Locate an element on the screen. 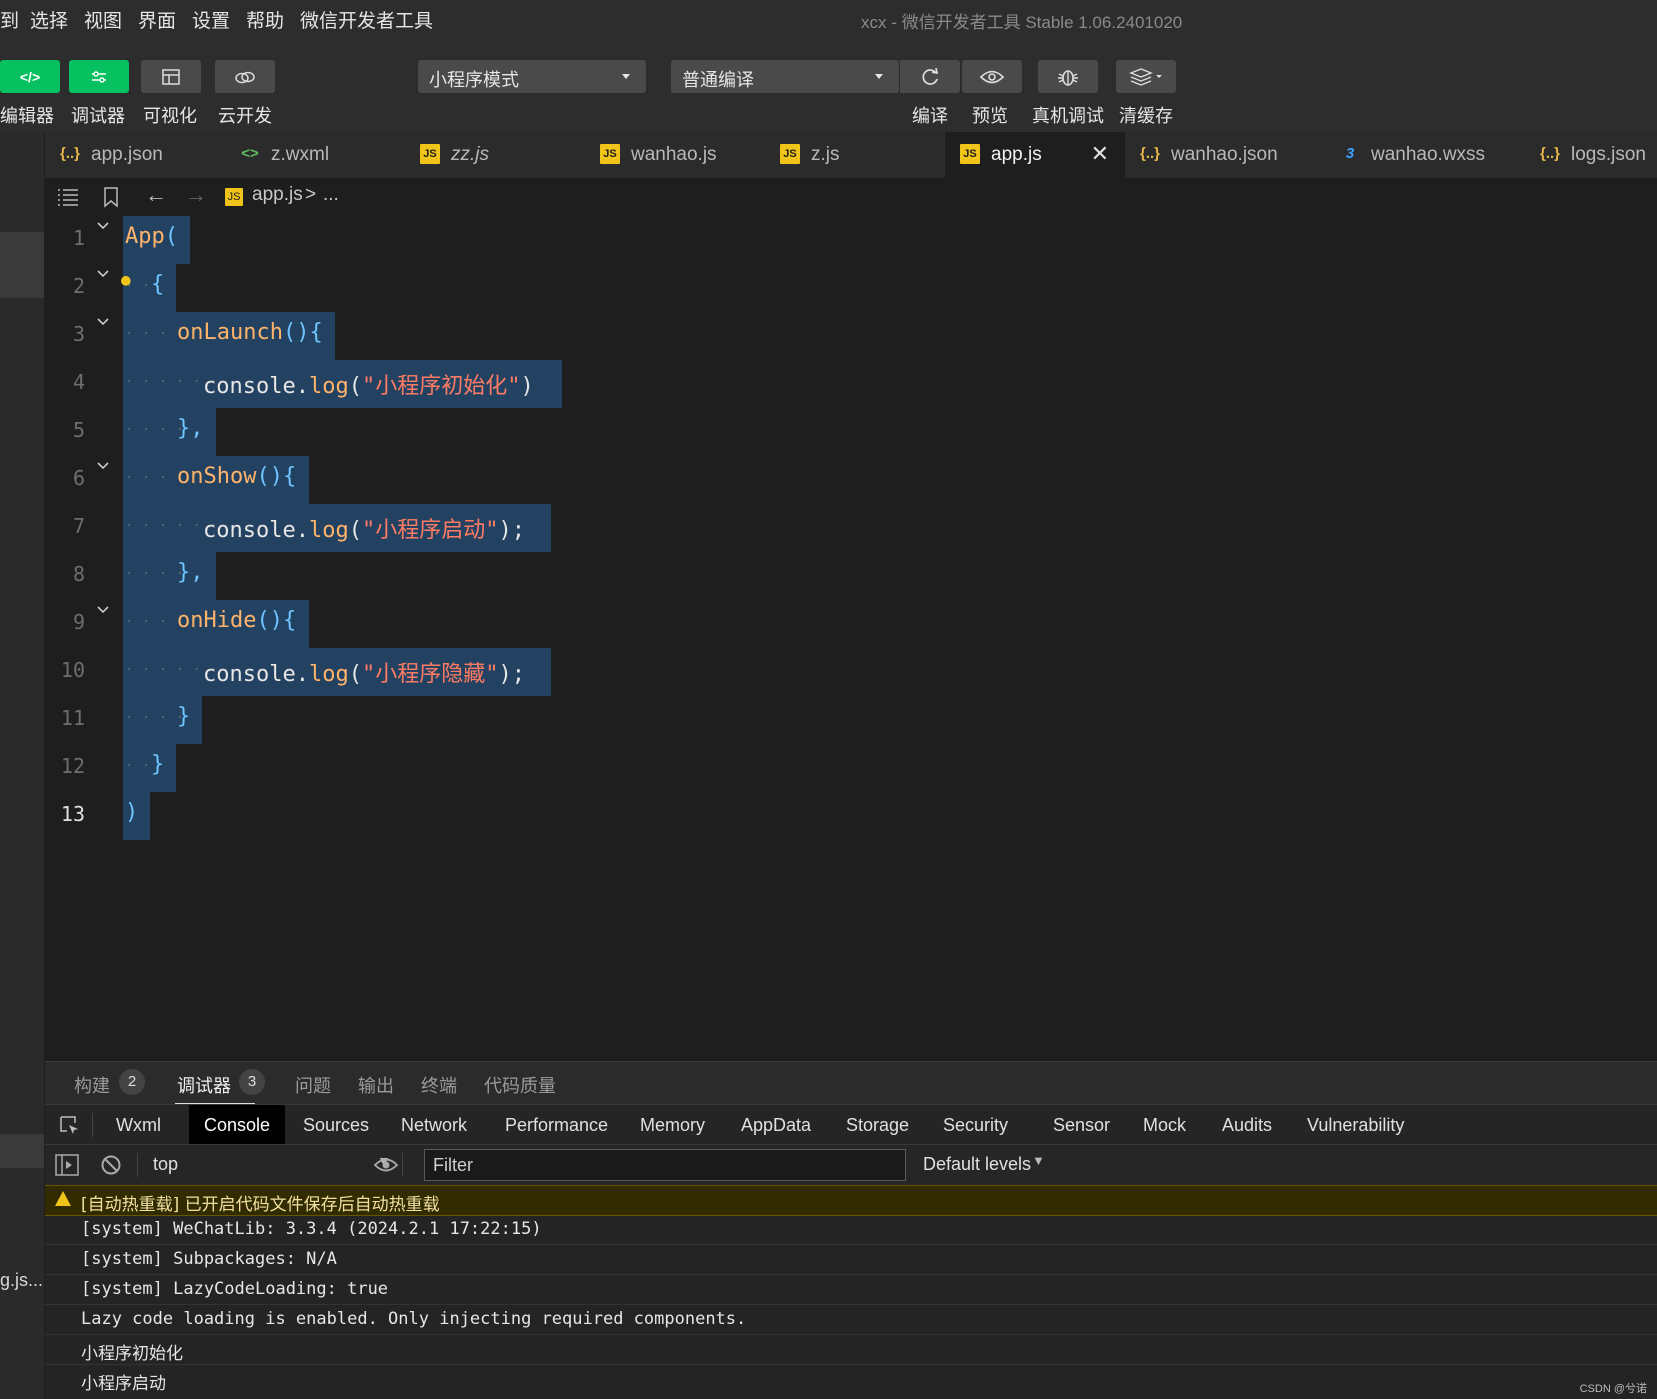  menu-item-devtools: 微信开发者工具 is located at coordinates (366, 19).